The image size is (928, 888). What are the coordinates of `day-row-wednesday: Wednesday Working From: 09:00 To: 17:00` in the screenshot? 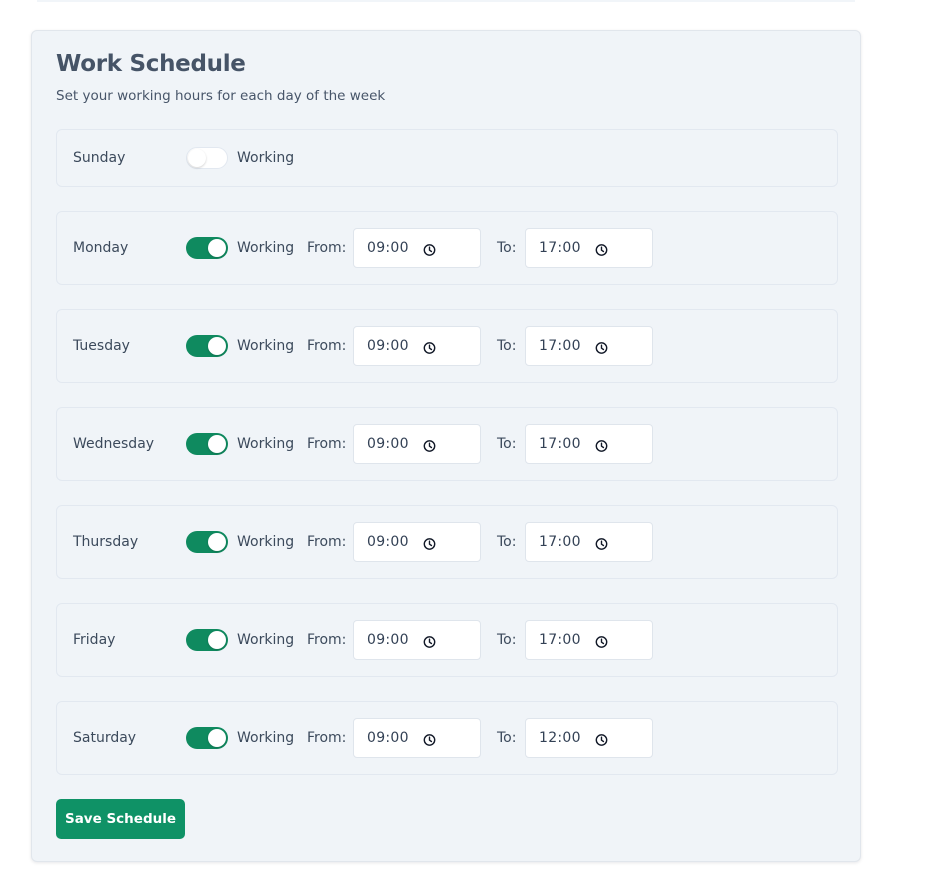 It's located at (447, 444).